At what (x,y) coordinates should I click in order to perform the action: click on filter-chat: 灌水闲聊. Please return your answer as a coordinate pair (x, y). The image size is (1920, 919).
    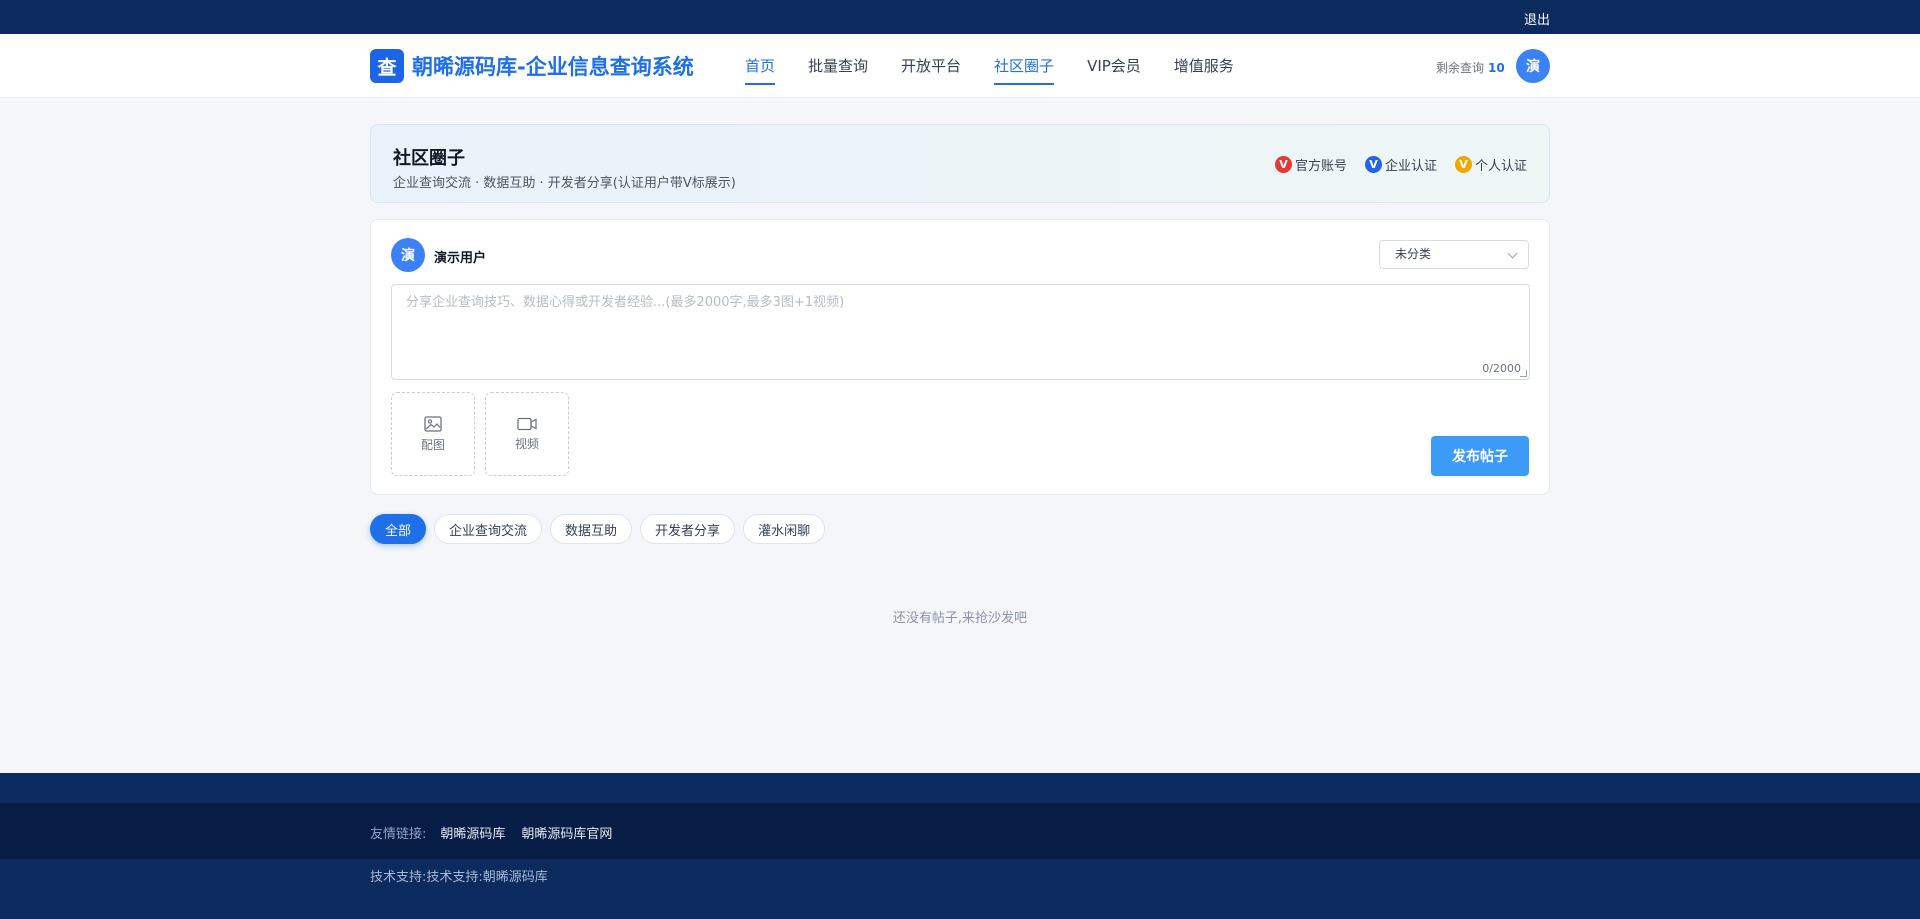
    Looking at the image, I should click on (784, 529).